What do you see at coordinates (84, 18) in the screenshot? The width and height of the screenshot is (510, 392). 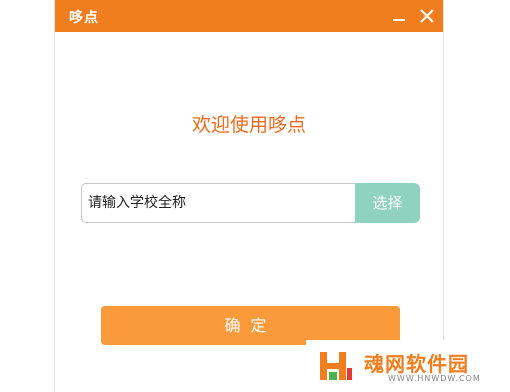 I see `window-title: 哆点` at bounding box center [84, 18].